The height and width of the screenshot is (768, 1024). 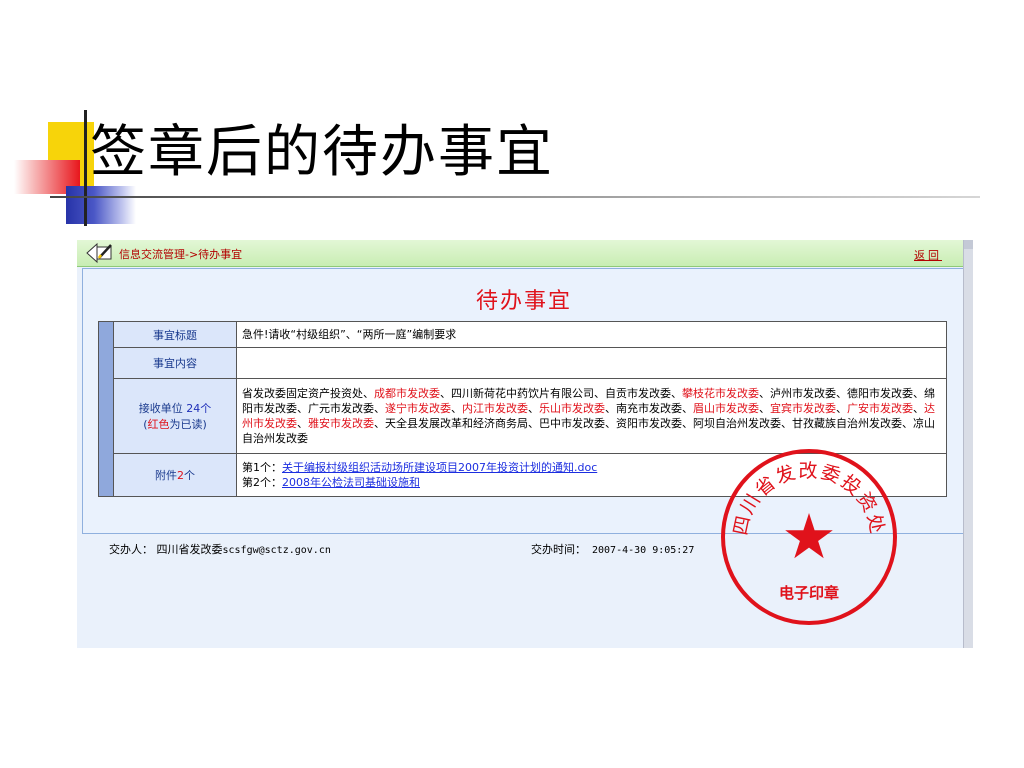 I want to click on attachment-prefix: 第1个：, so click(x=262, y=467).